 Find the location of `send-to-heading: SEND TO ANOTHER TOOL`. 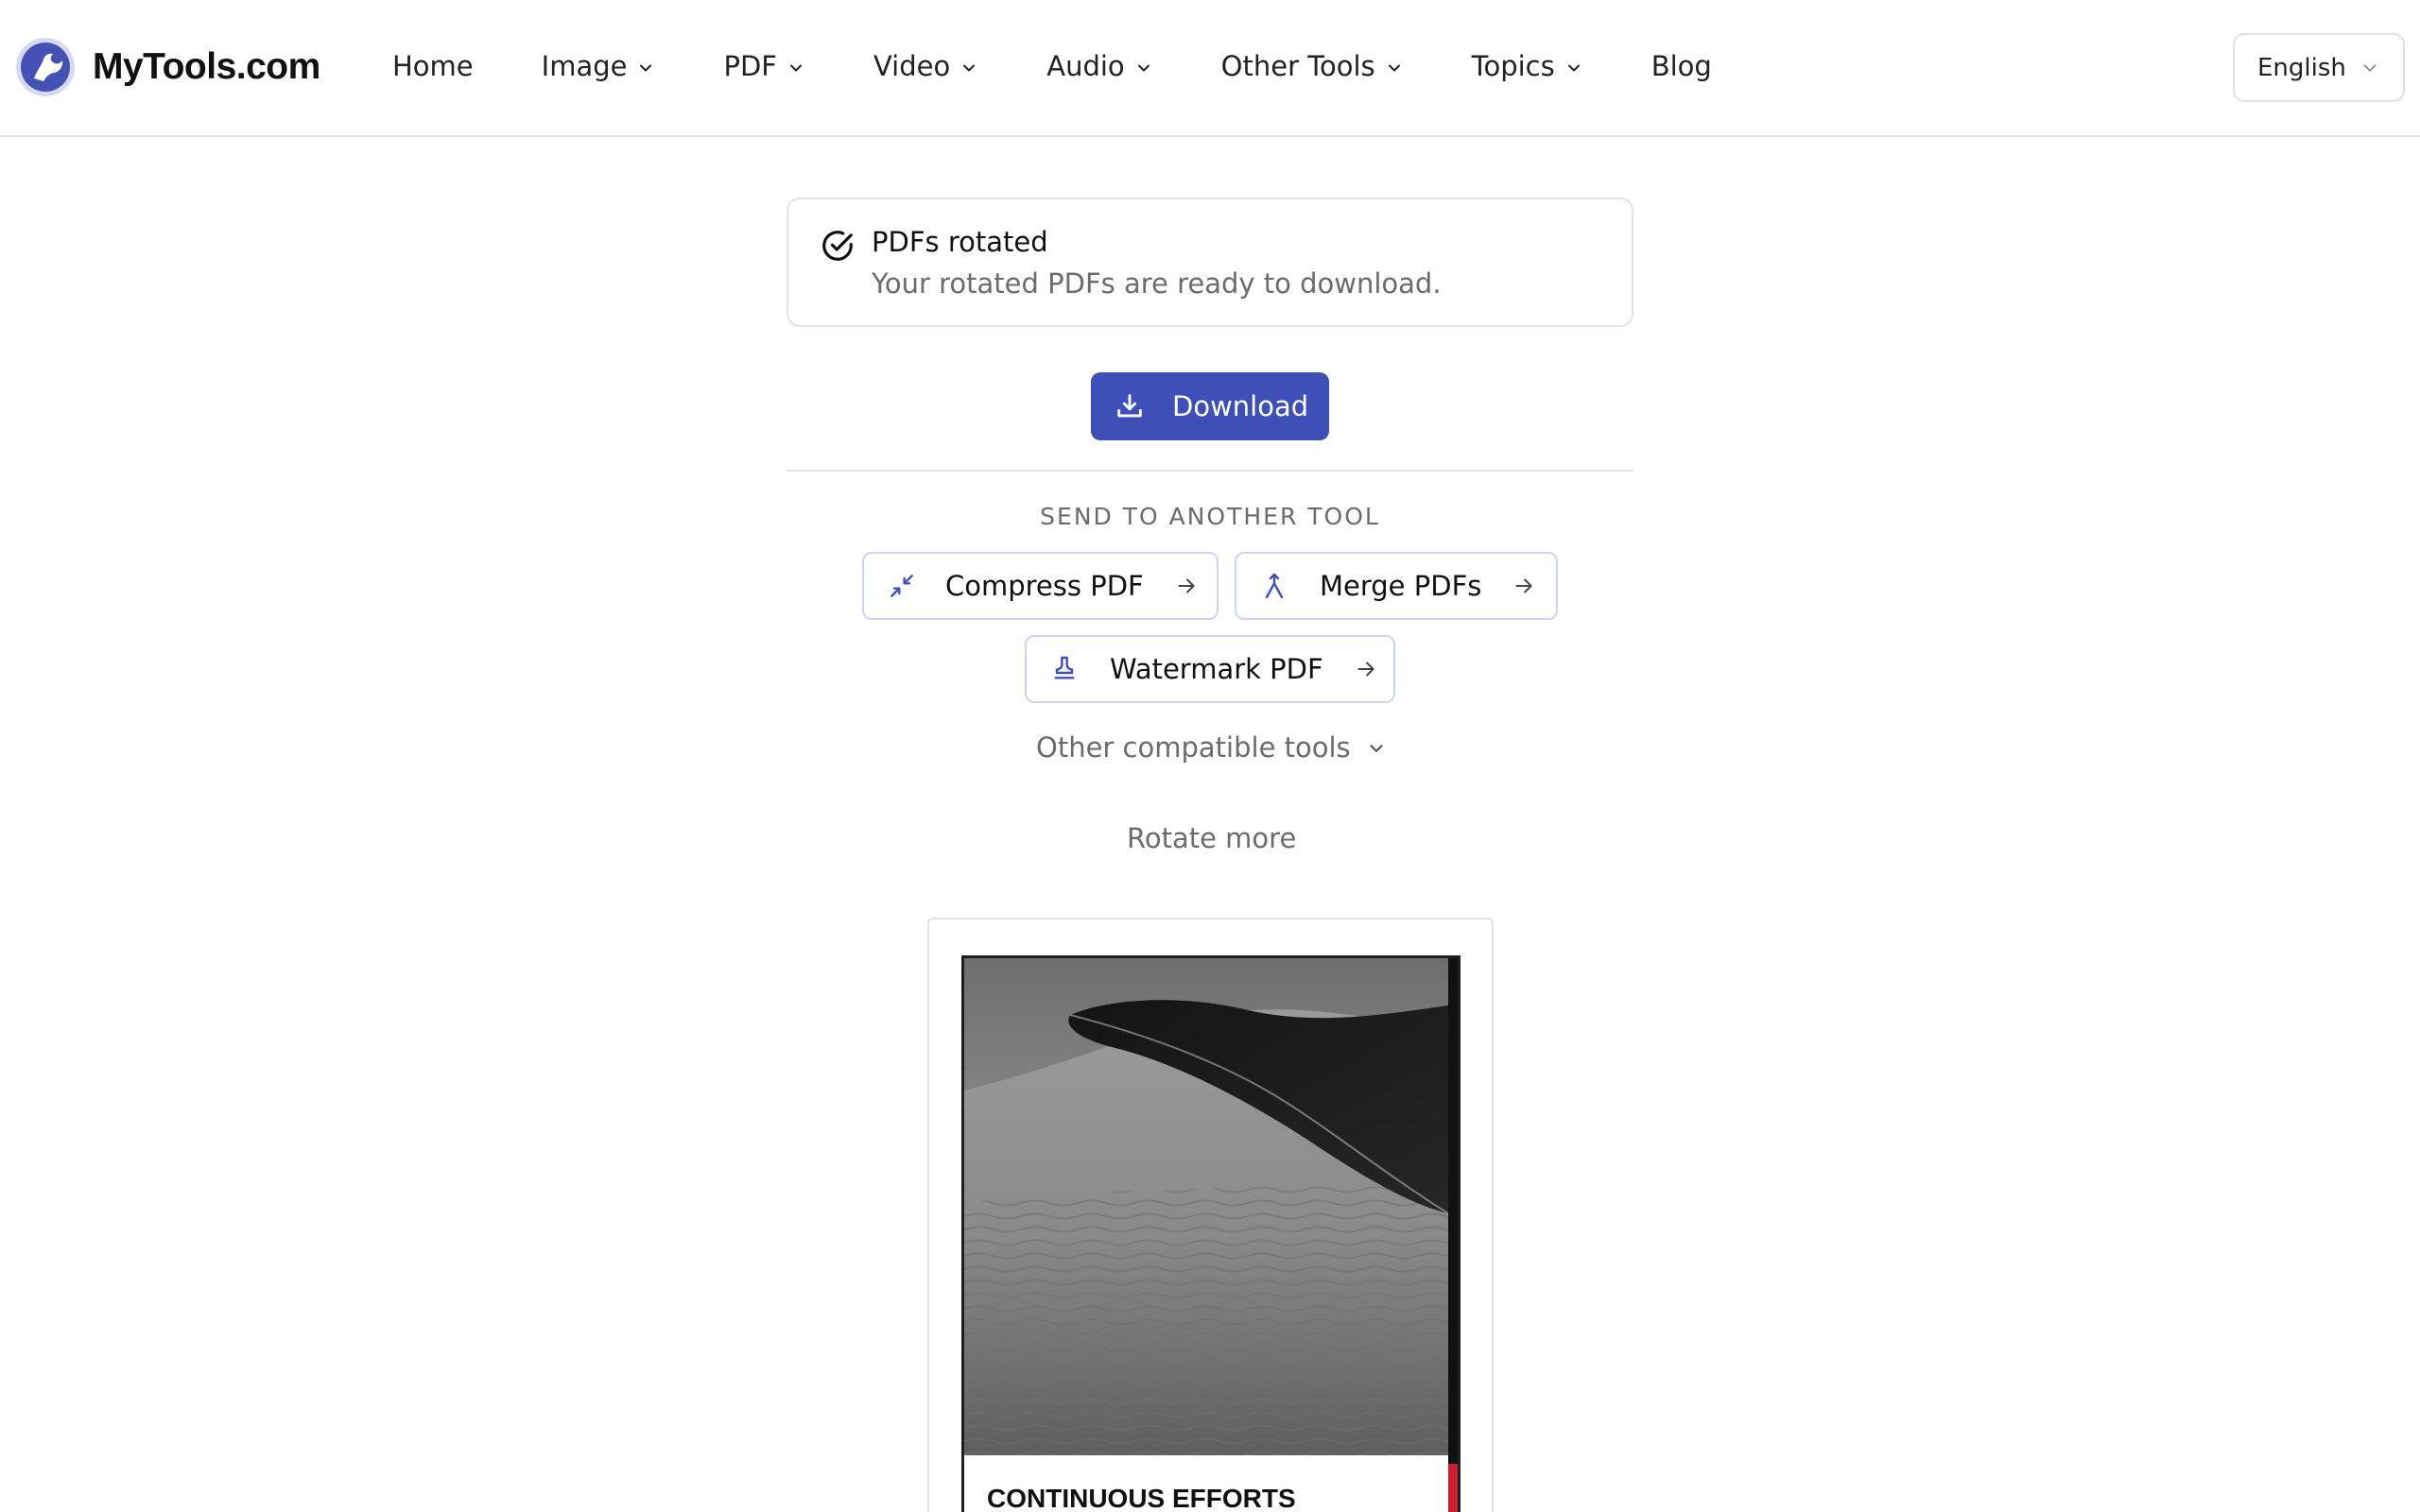

send-to-heading: SEND TO ANOTHER TOOL is located at coordinates (1210, 516).